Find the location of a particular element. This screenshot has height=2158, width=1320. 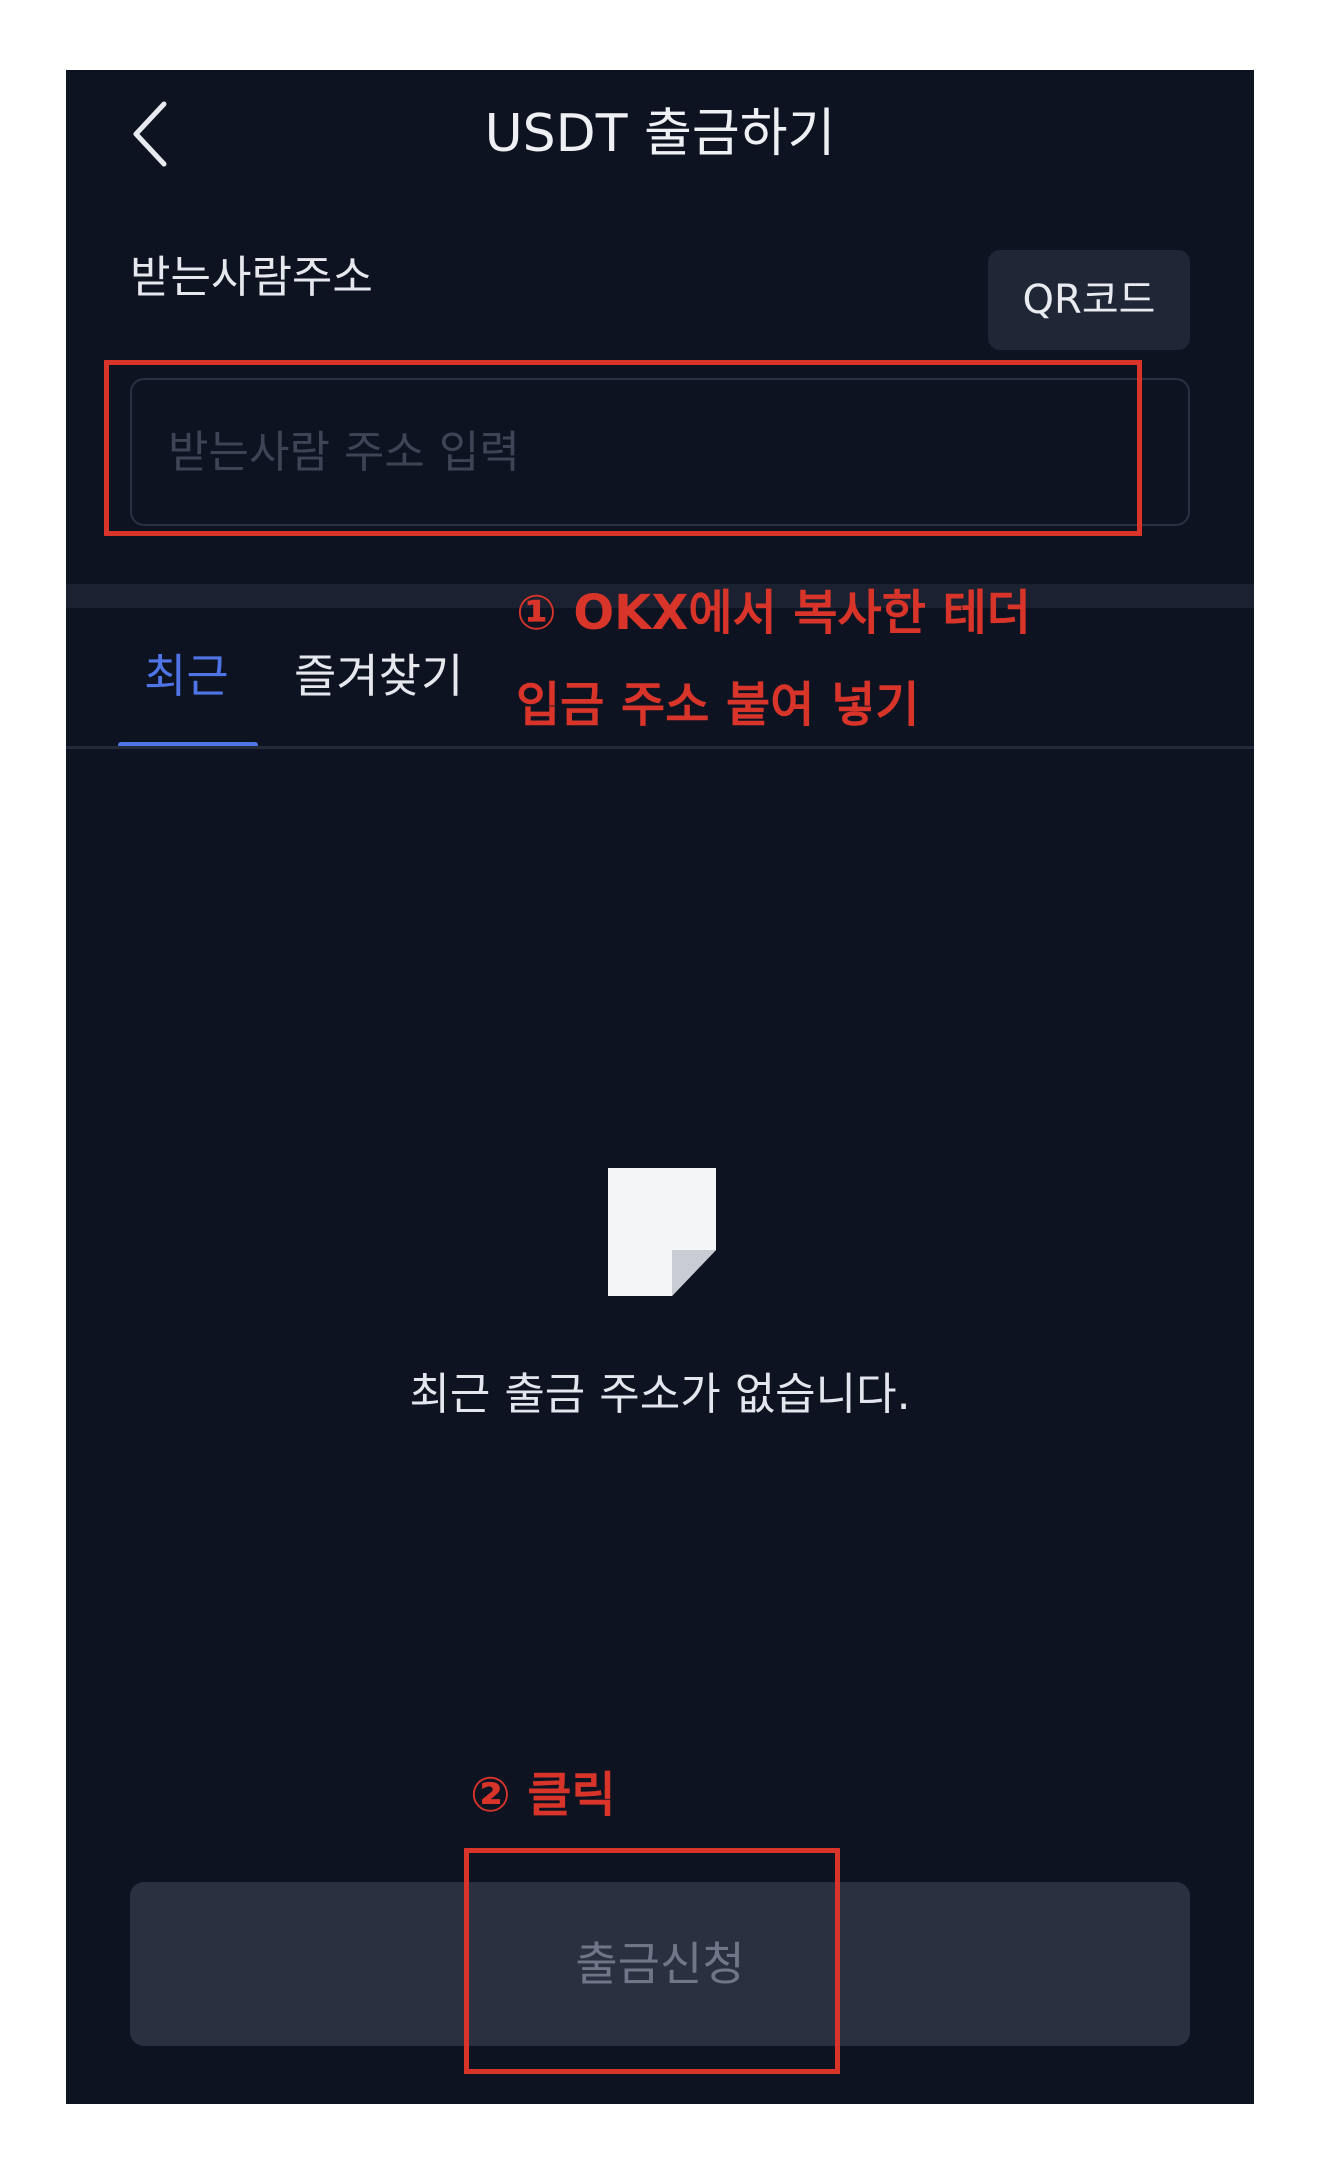

tab-bar-divider is located at coordinates (660, 747).